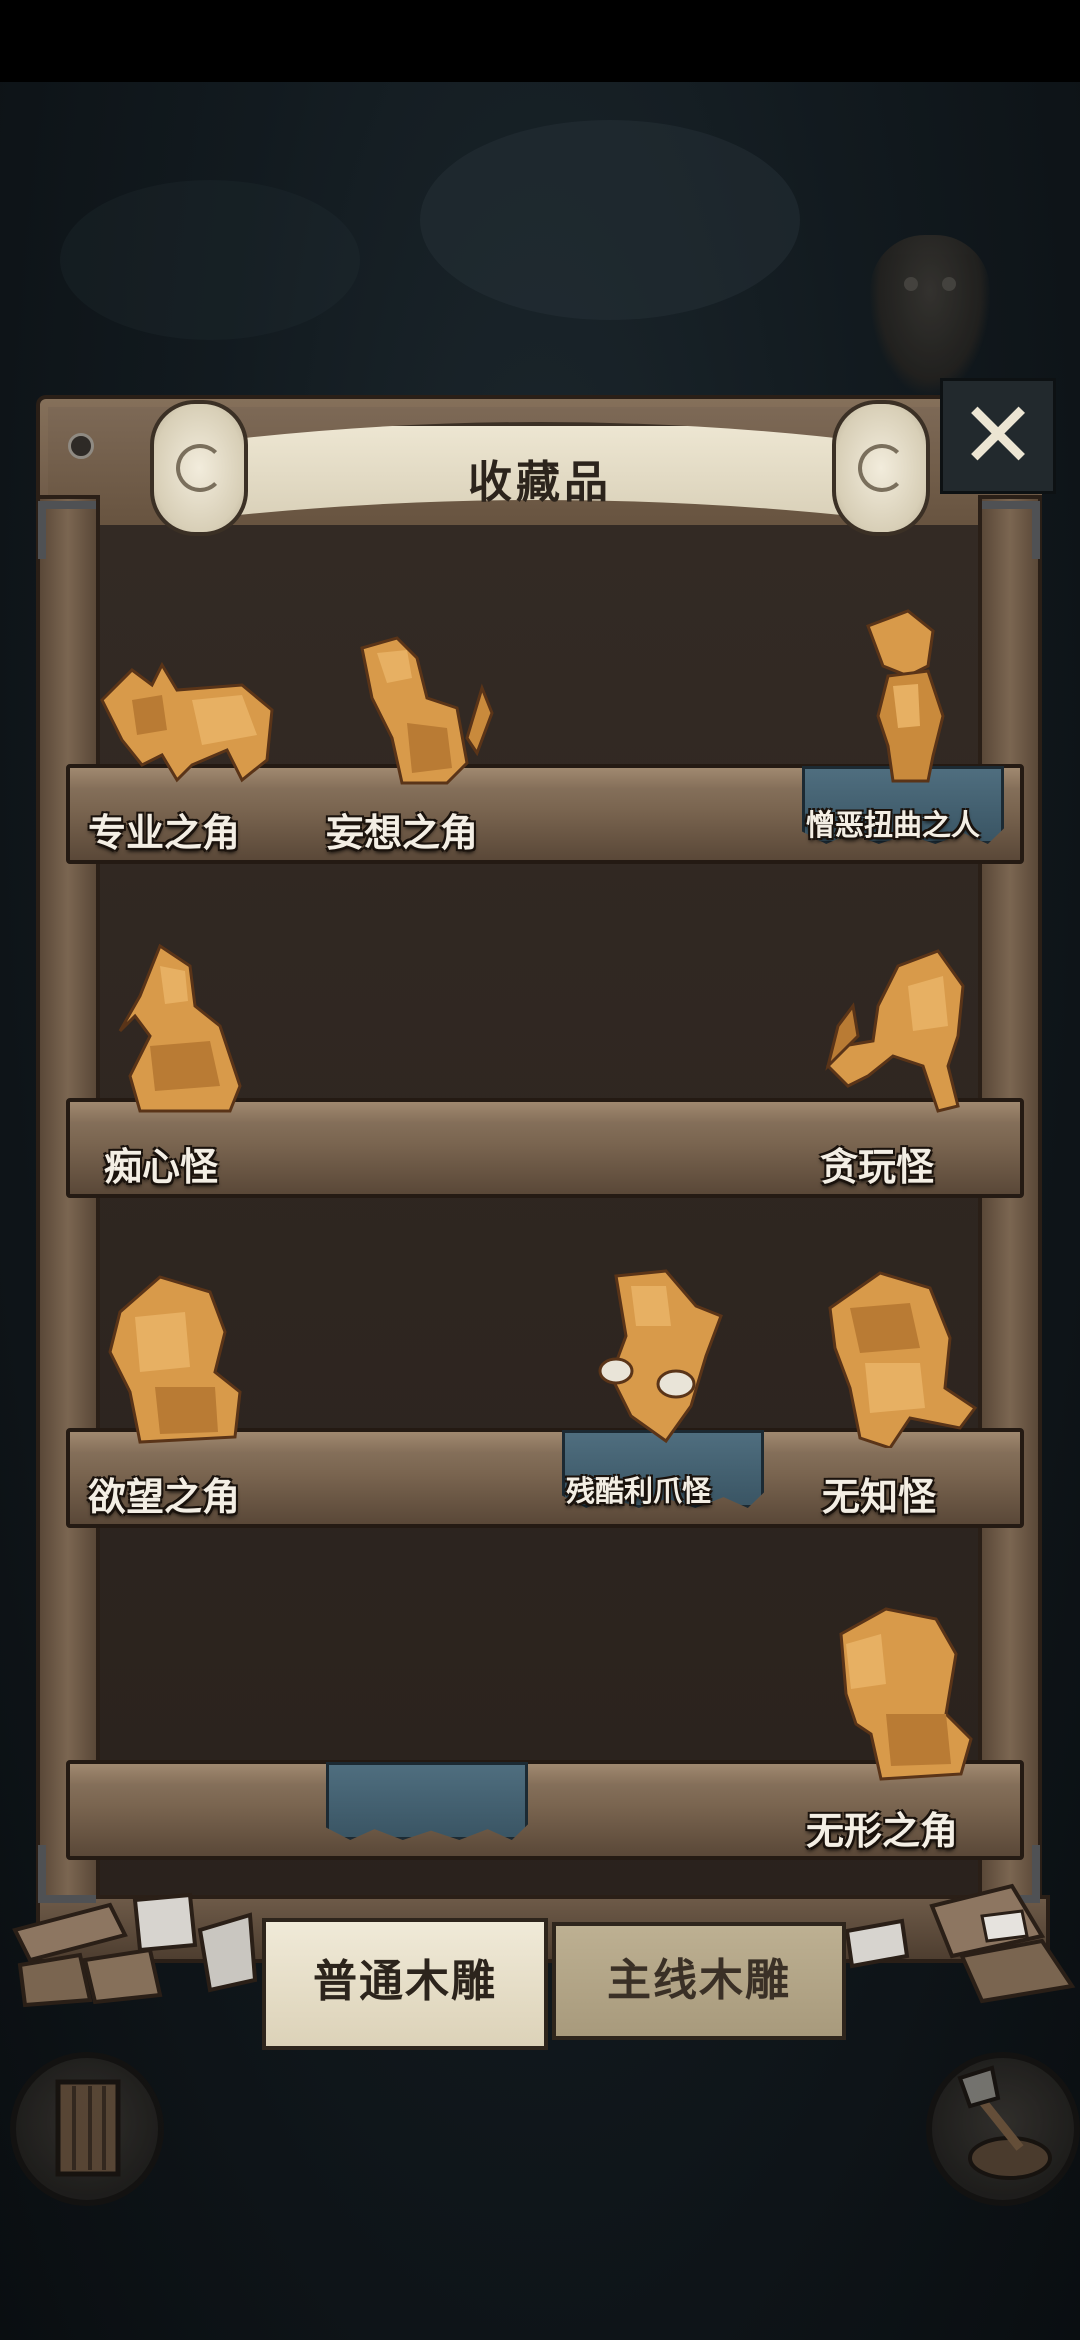  What do you see at coordinates (427, 1801) in the screenshot?
I see `empty-pedestal` at bounding box center [427, 1801].